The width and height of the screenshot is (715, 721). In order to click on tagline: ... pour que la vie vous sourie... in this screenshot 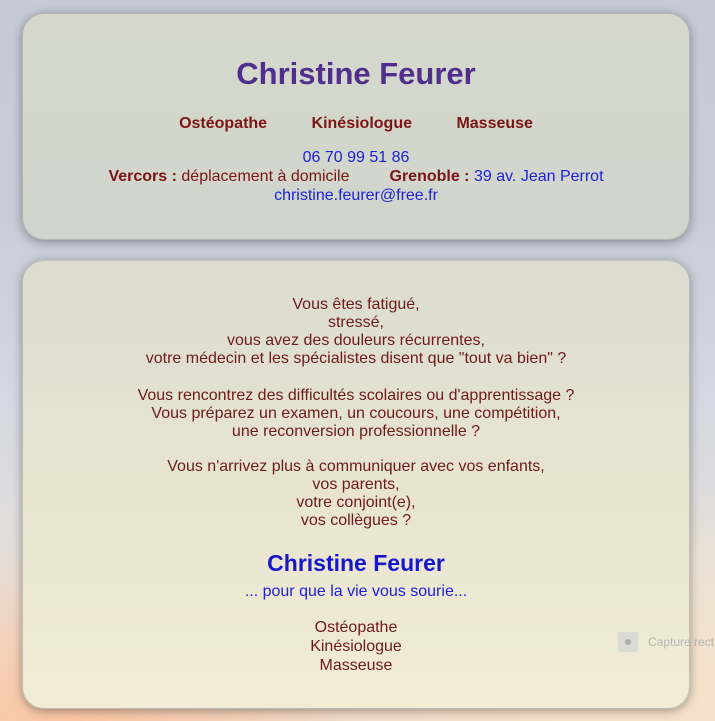, I will do `click(356, 591)`.